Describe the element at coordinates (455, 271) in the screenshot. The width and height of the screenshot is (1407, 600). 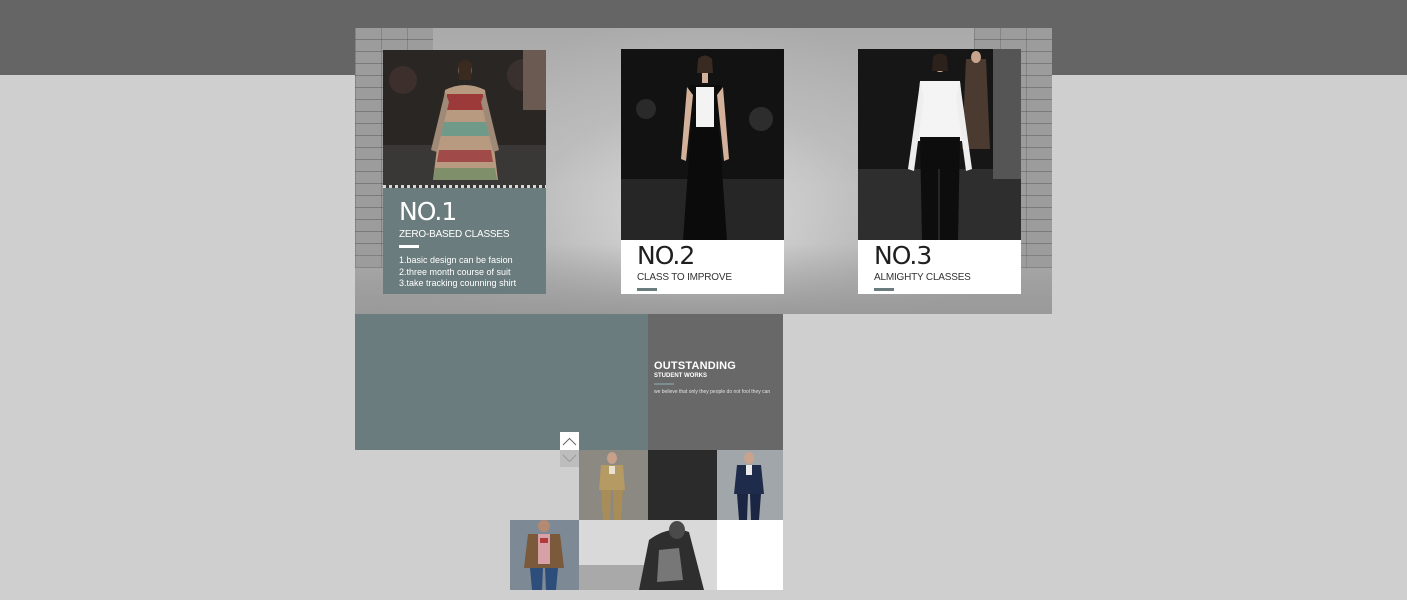
I see `class-feature-item: 2.three month course of suit` at that location.